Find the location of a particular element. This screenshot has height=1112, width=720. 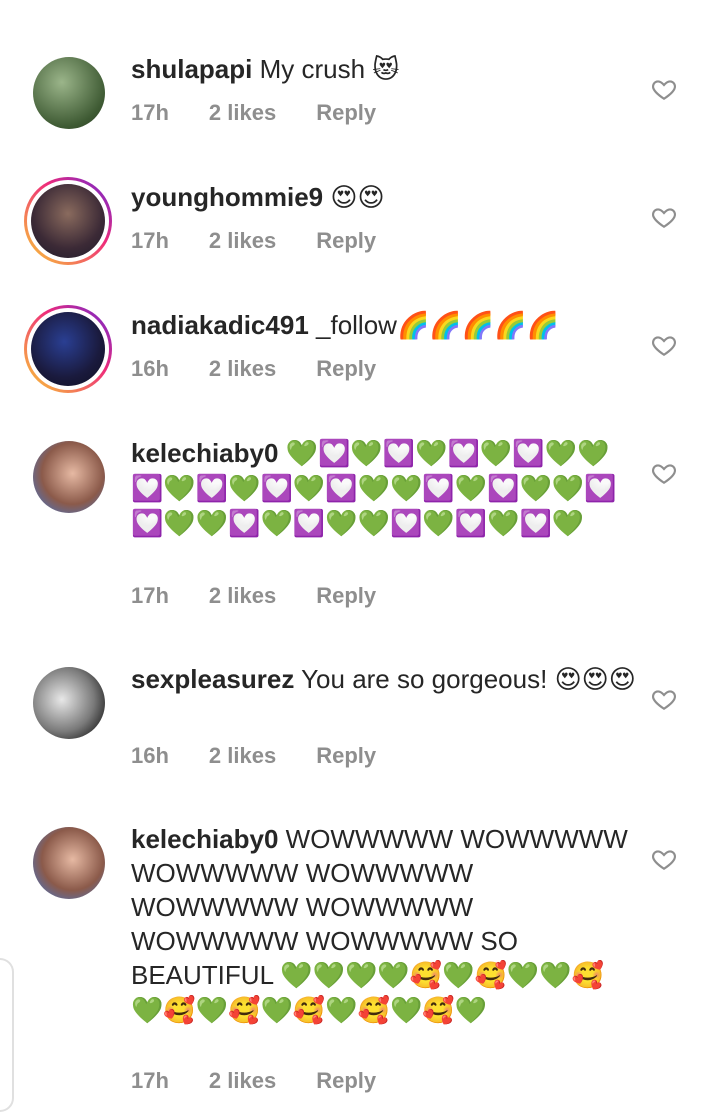

comment-text: shulapapi My crush 😻 is located at coordinates (383, 69).